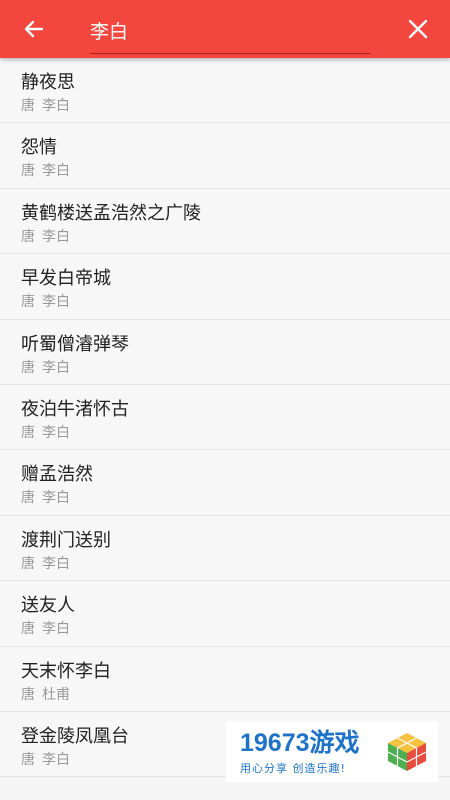 The image size is (450, 800). Describe the element at coordinates (235, 695) in the screenshot. I see `poem-meta: 唐杜甫` at that location.